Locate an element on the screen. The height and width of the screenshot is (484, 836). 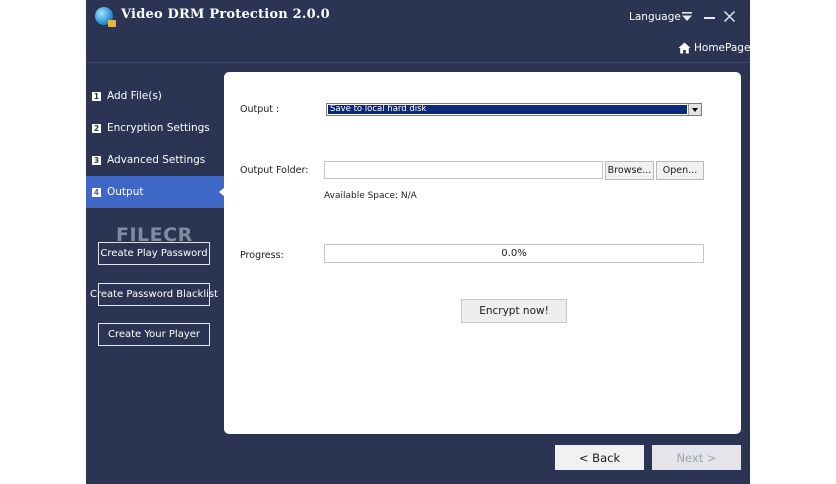
step-number: 3 is located at coordinates (96, 160).